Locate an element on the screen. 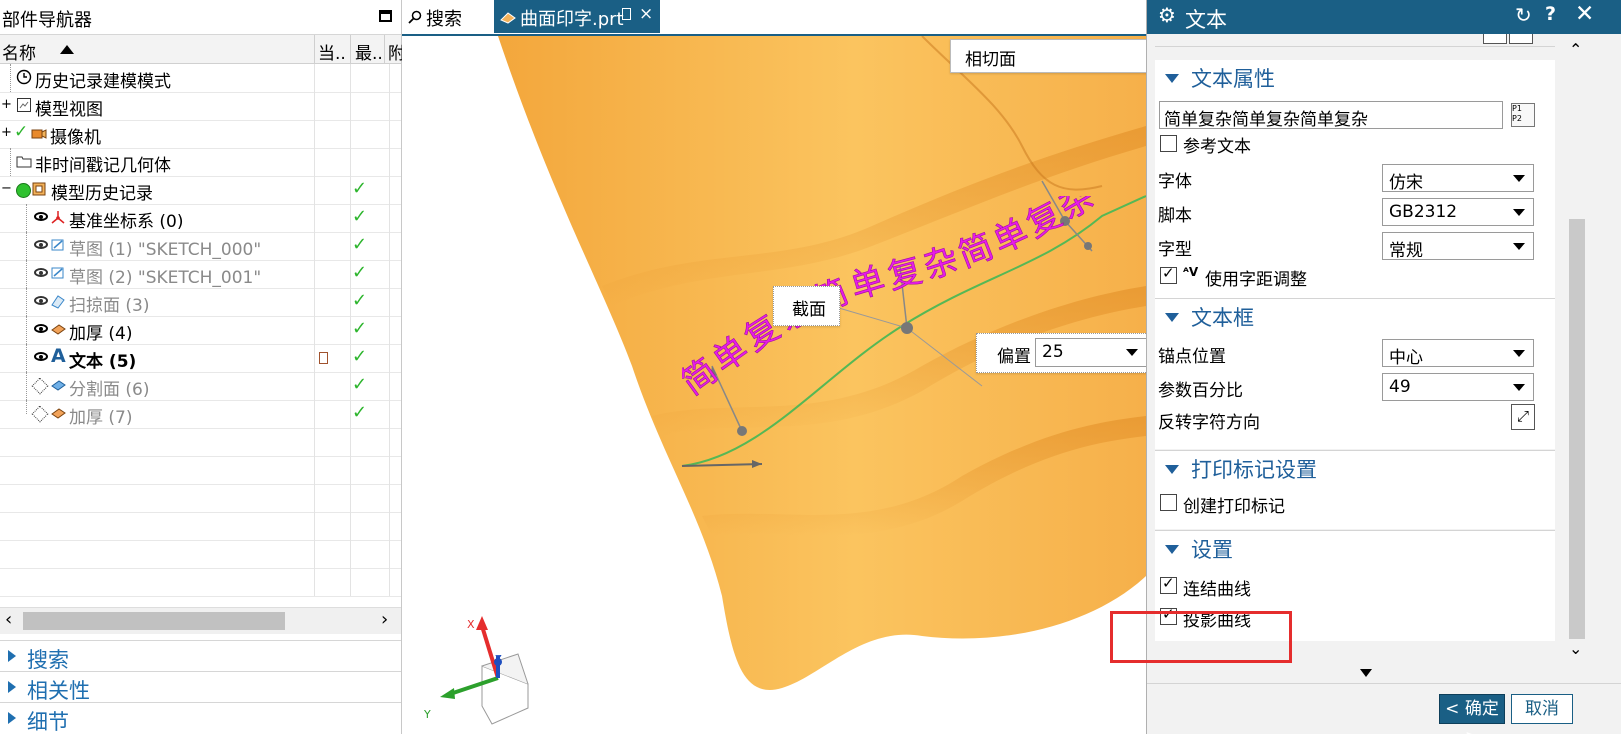 Image resolution: width=1621 pixels, height=751 pixels. expand-arrow-icon is located at coordinates (12, 718).